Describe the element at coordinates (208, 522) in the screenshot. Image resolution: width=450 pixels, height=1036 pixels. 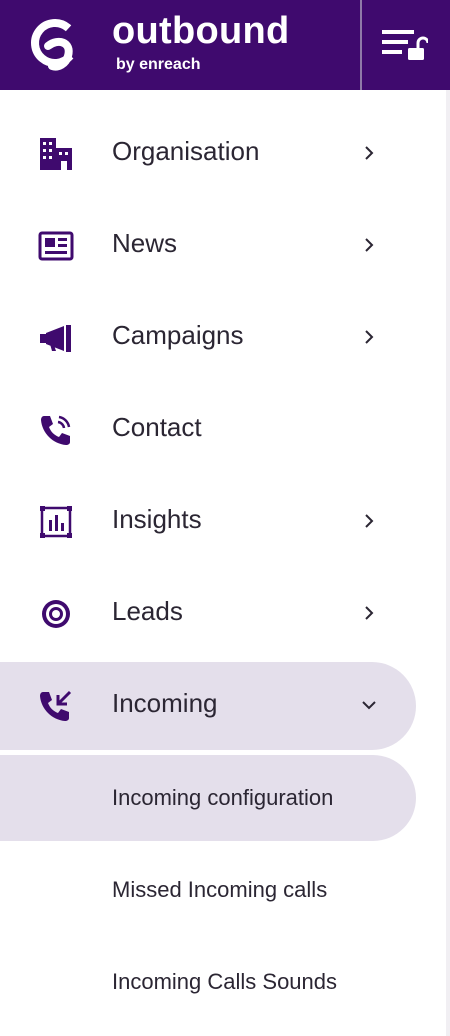
I see `sidebar-item-insights: Insights` at that location.